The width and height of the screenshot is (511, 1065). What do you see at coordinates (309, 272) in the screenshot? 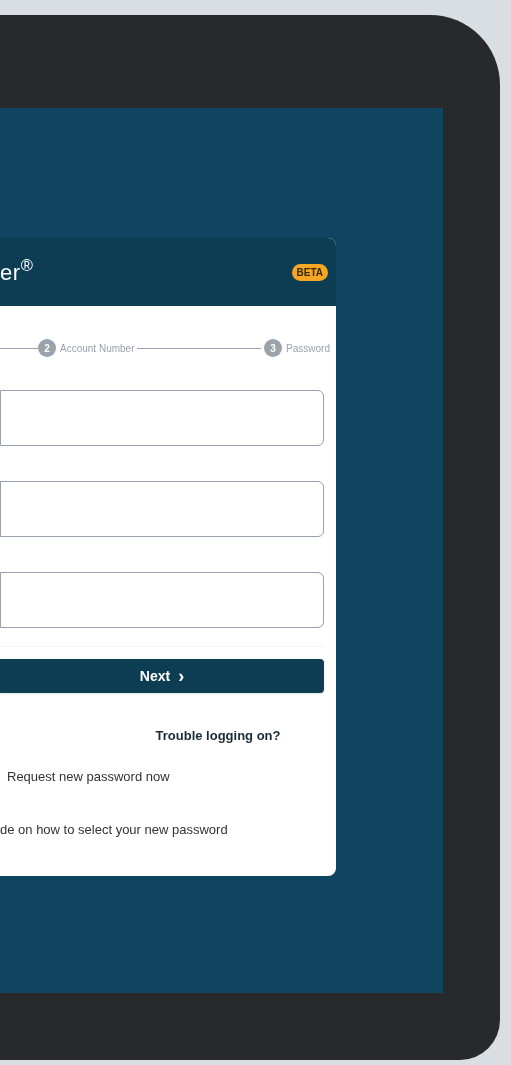
I see `beta-badge: BETA` at bounding box center [309, 272].